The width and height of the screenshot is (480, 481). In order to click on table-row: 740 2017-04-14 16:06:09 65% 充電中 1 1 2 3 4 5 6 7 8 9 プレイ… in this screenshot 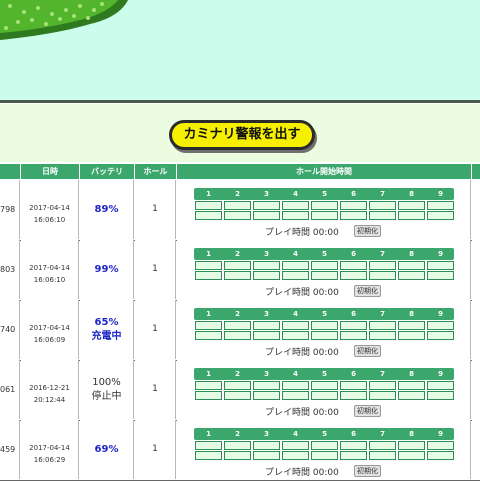, I will do `click(240, 330)`.